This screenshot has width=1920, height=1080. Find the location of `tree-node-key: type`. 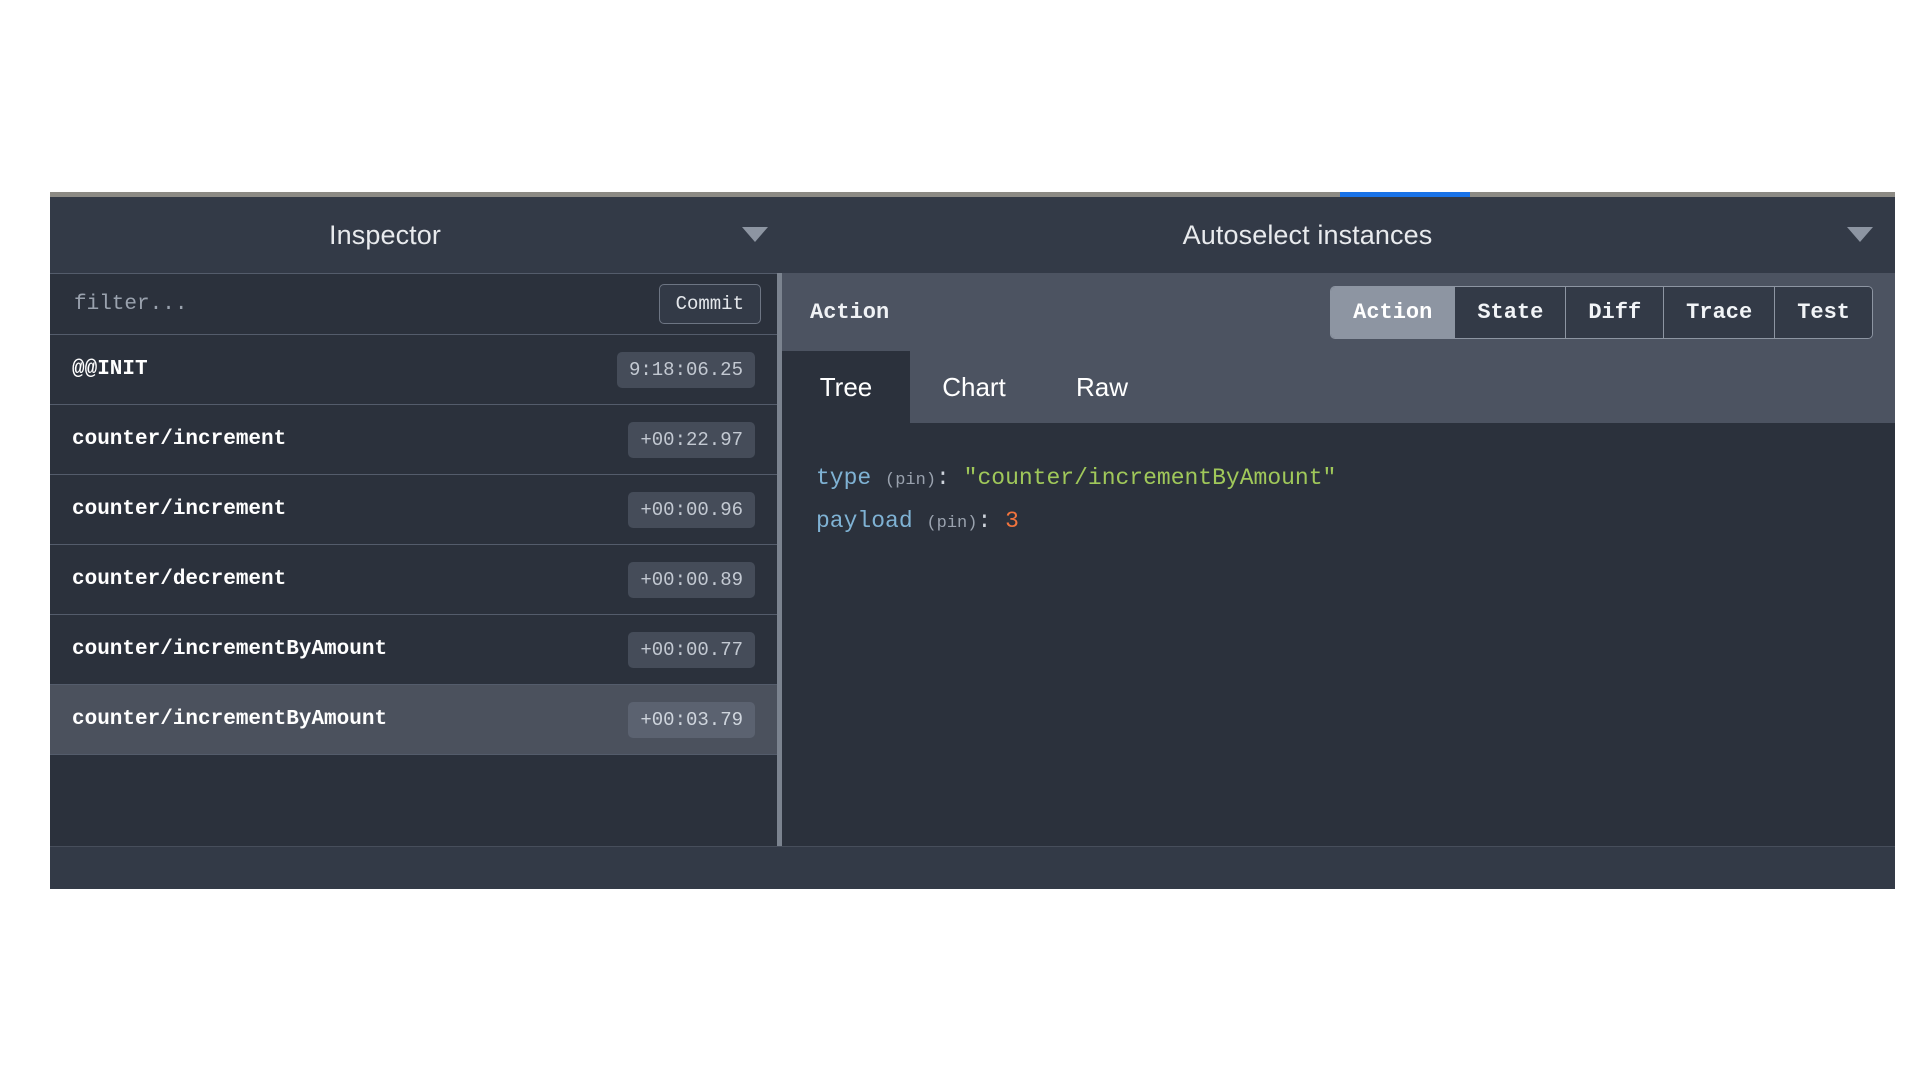

tree-node-key: type is located at coordinates (844, 478).